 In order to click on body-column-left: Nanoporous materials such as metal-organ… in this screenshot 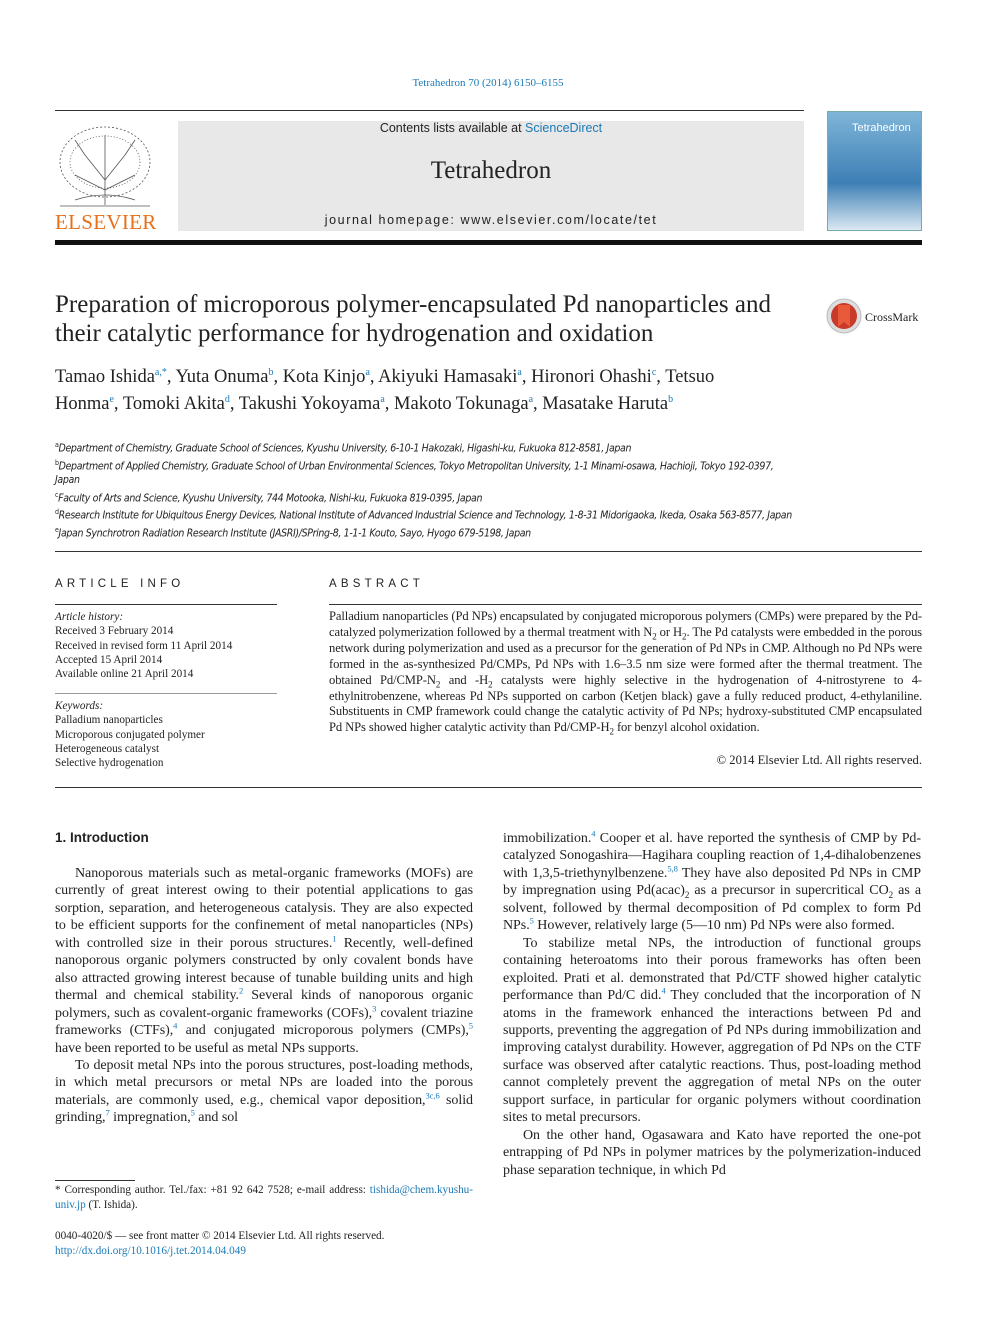, I will do `click(264, 996)`.